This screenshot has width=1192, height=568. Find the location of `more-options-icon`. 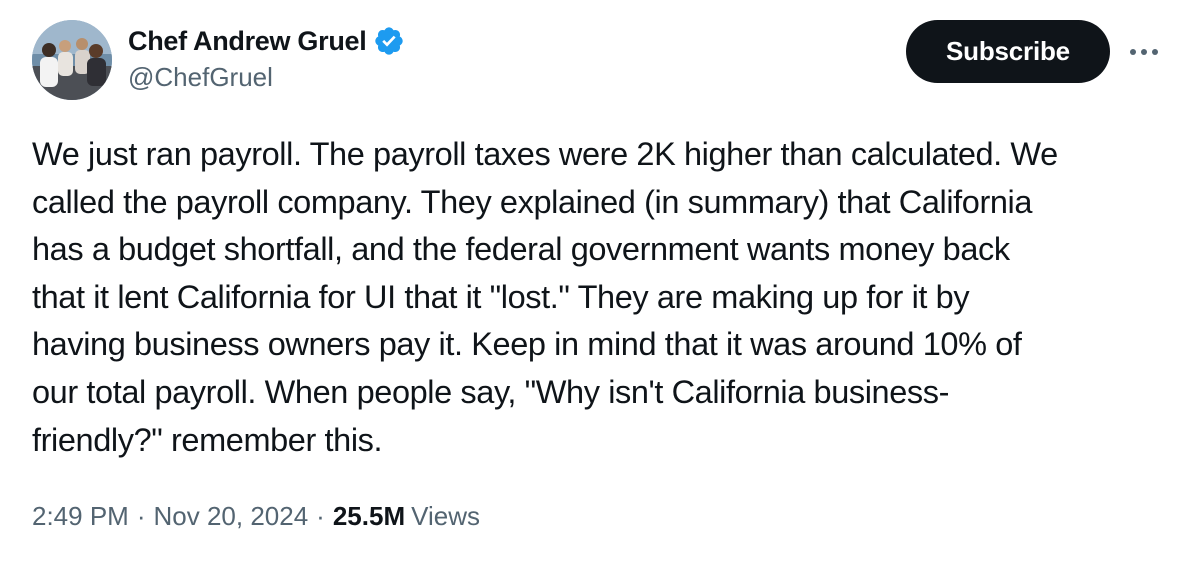

more-options-icon is located at coordinates (1144, 52).